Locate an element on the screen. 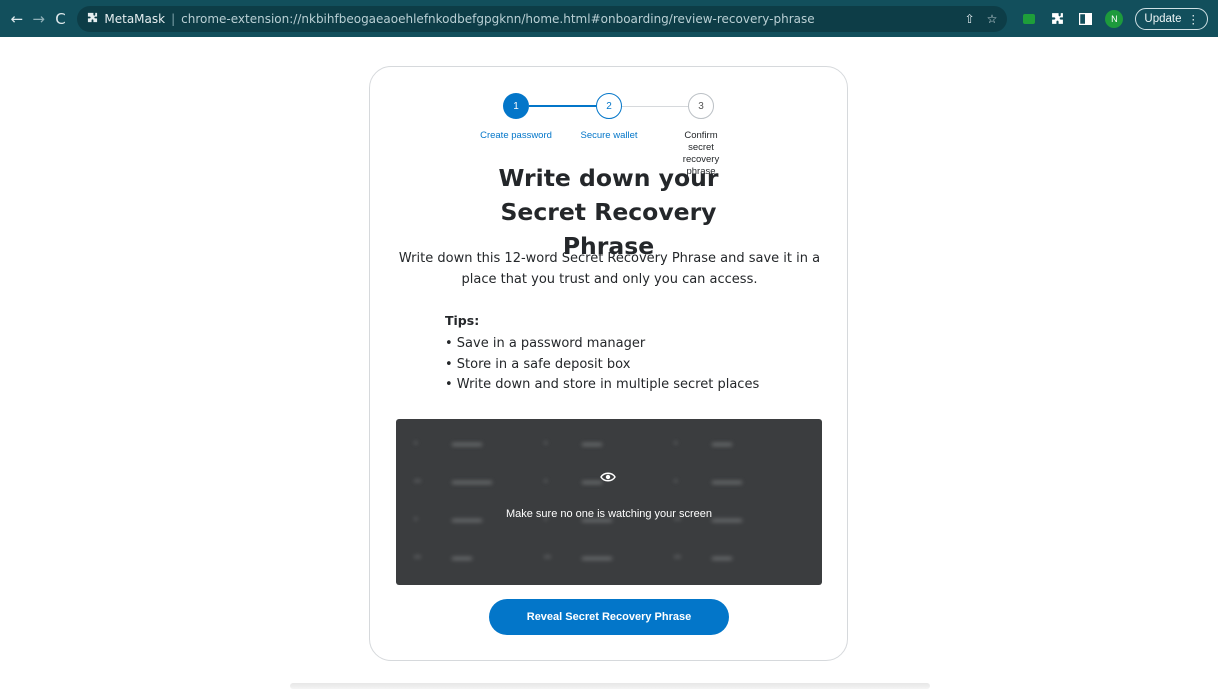  tip-item: • Store in a safe deposit box is located at coordinates (538, 364).